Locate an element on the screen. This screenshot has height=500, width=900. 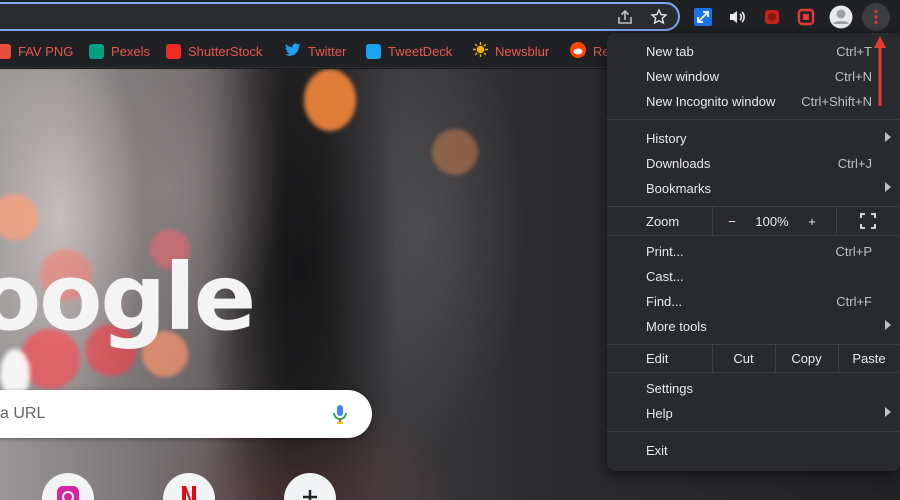
menu-item-more-tools: More tools is located at coordinates (753, 326).